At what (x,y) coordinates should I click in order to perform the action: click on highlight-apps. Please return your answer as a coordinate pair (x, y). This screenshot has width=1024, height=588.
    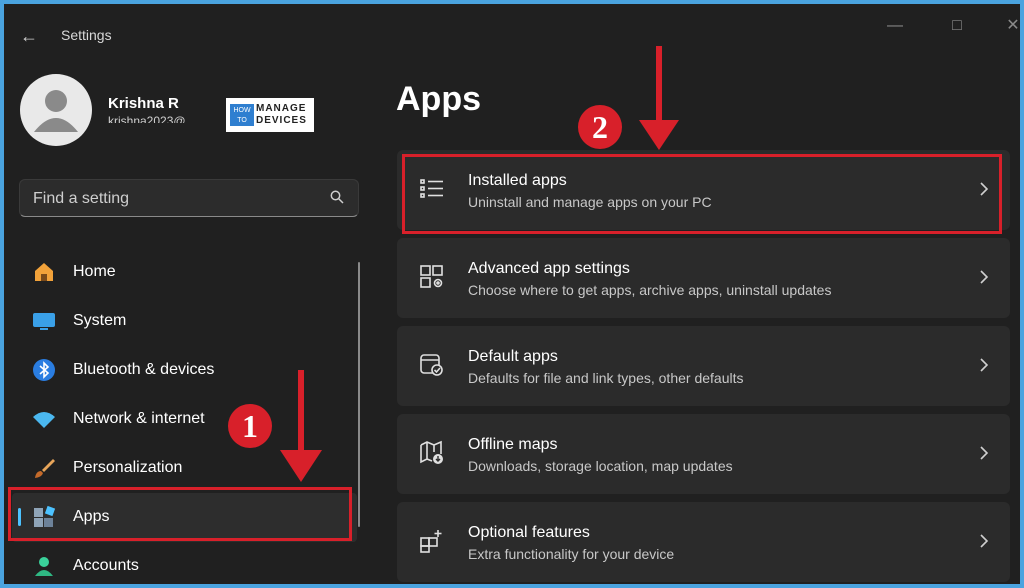
    Looking at the image, I should click on (180, 514).